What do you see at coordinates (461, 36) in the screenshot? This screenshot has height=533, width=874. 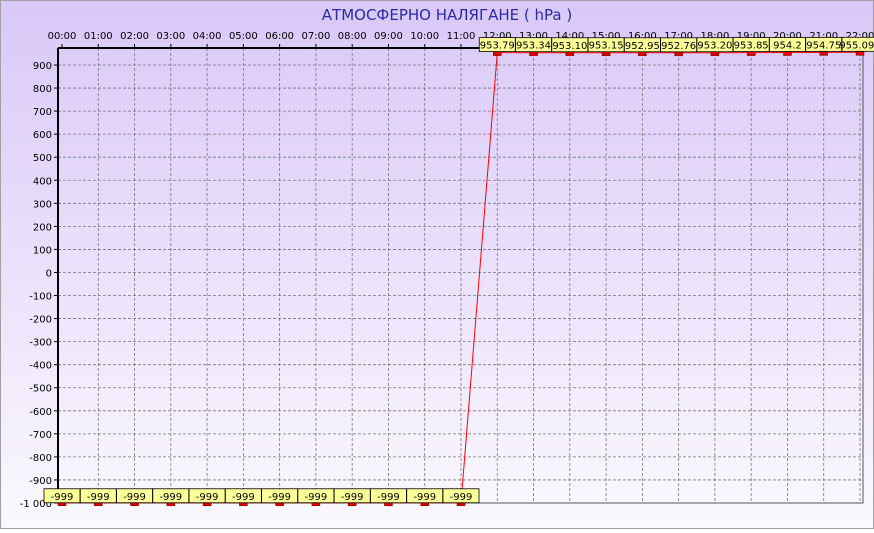 I see `x-tick-label: 11:00` at bounding box center [461, 36].